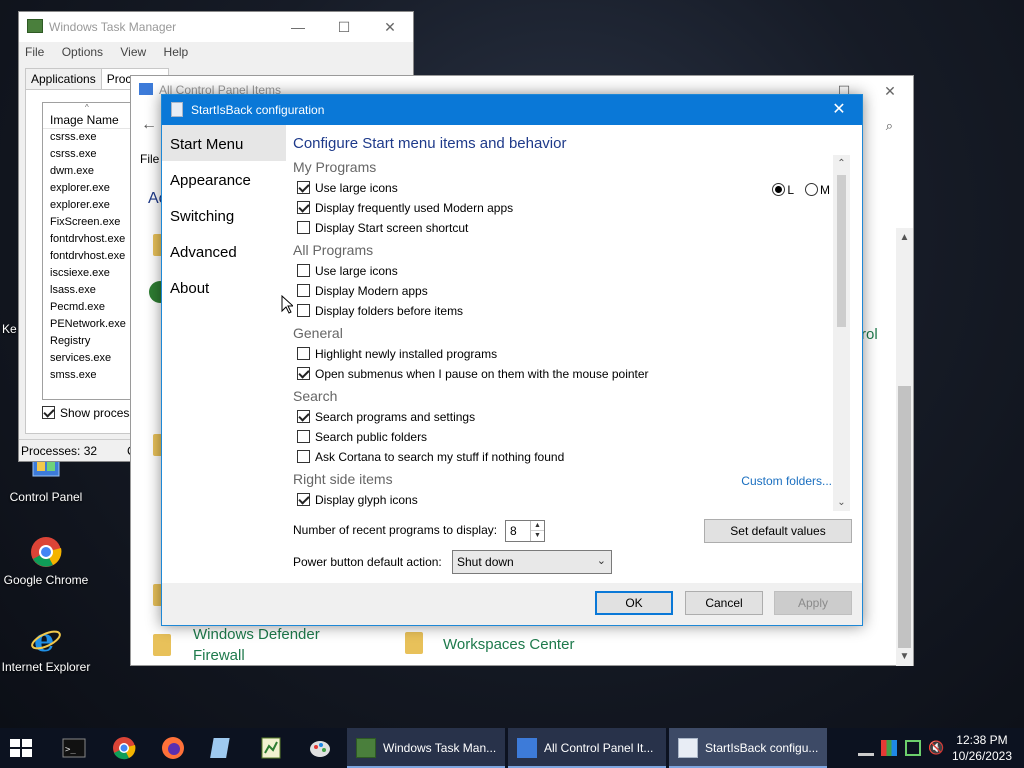 This screenshot has width=1024, height=768. Describe the element at coordinates (320, 748) in the screenshot. I see `paint-icon` at that location.